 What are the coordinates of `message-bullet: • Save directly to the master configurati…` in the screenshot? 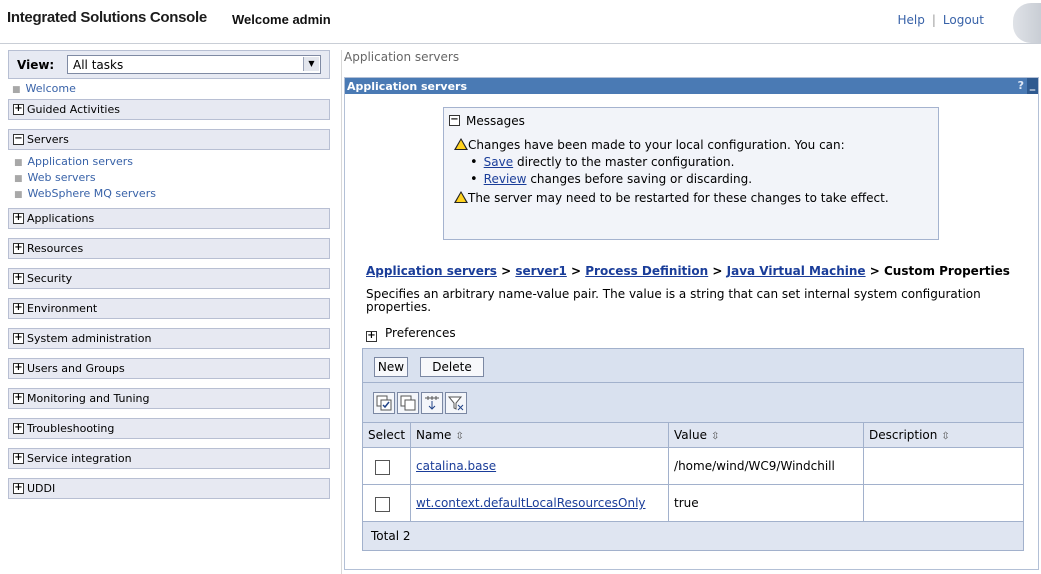 It's located at (602, 162).